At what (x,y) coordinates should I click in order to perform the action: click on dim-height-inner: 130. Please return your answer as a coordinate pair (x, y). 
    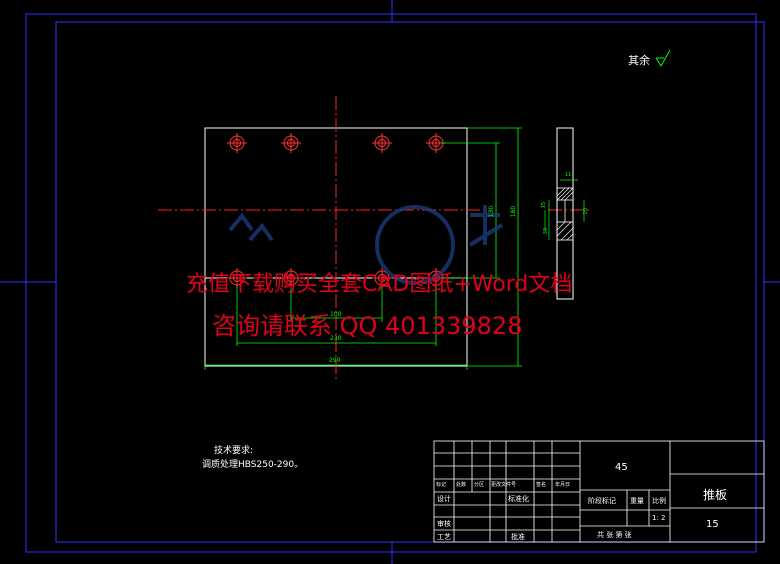
    Looking at the image, I should click on (492, 211).